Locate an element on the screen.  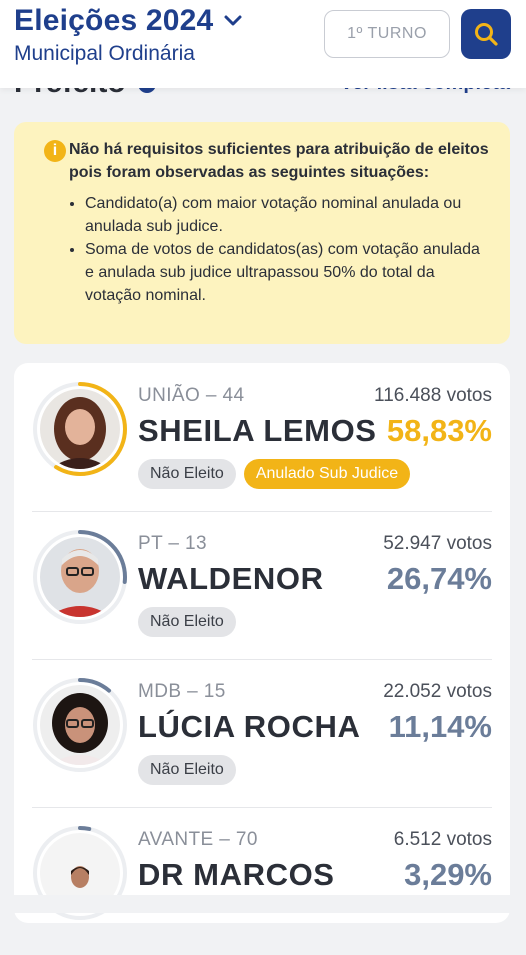
candidate-percentage: 58,83% is located at coordinates (439, 430).